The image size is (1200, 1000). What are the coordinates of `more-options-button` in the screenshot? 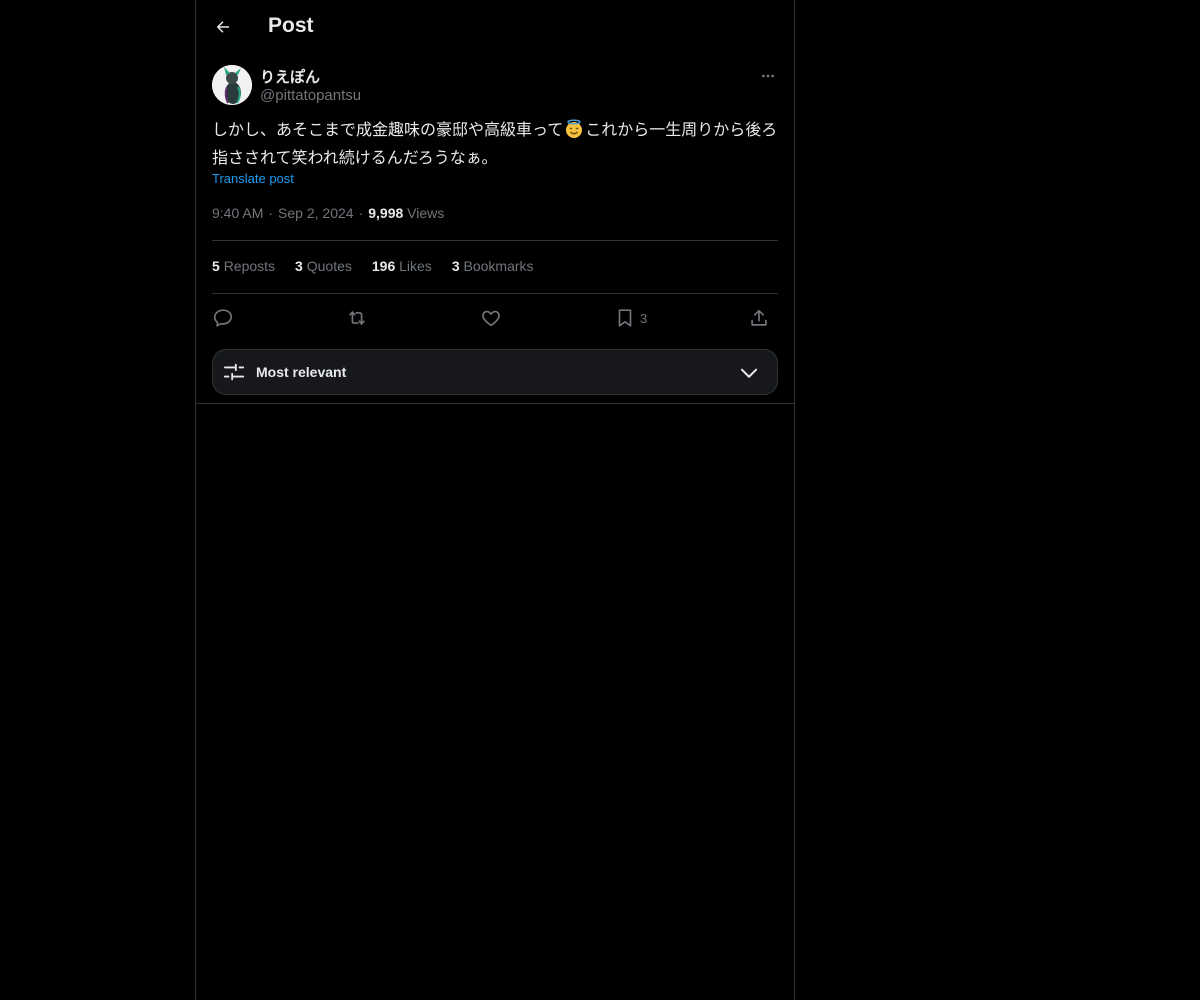 It's located at (768, 76).